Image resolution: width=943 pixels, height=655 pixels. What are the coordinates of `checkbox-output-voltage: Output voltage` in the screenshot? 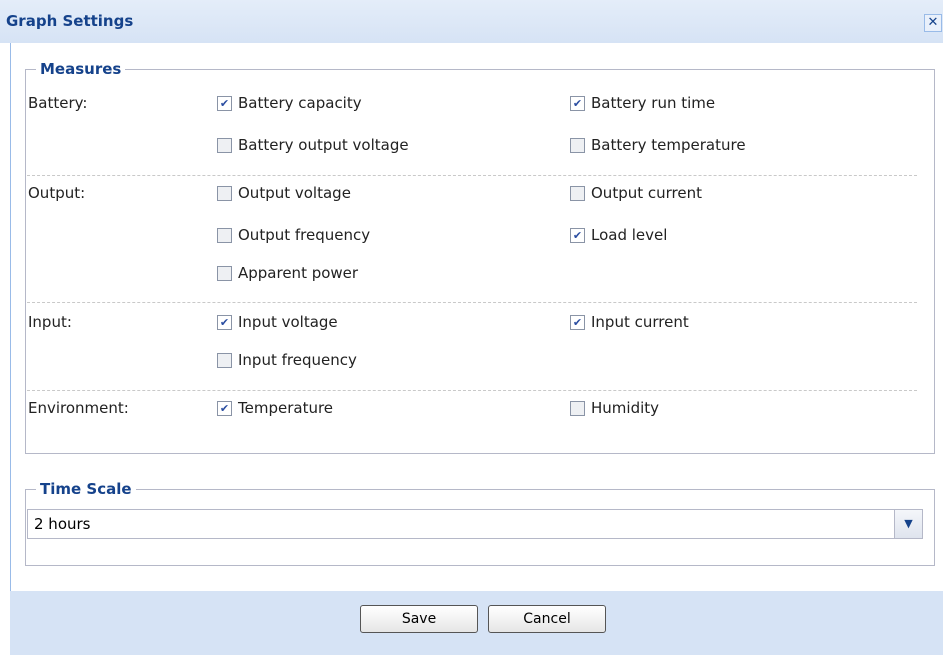 It's located at (284, 193).